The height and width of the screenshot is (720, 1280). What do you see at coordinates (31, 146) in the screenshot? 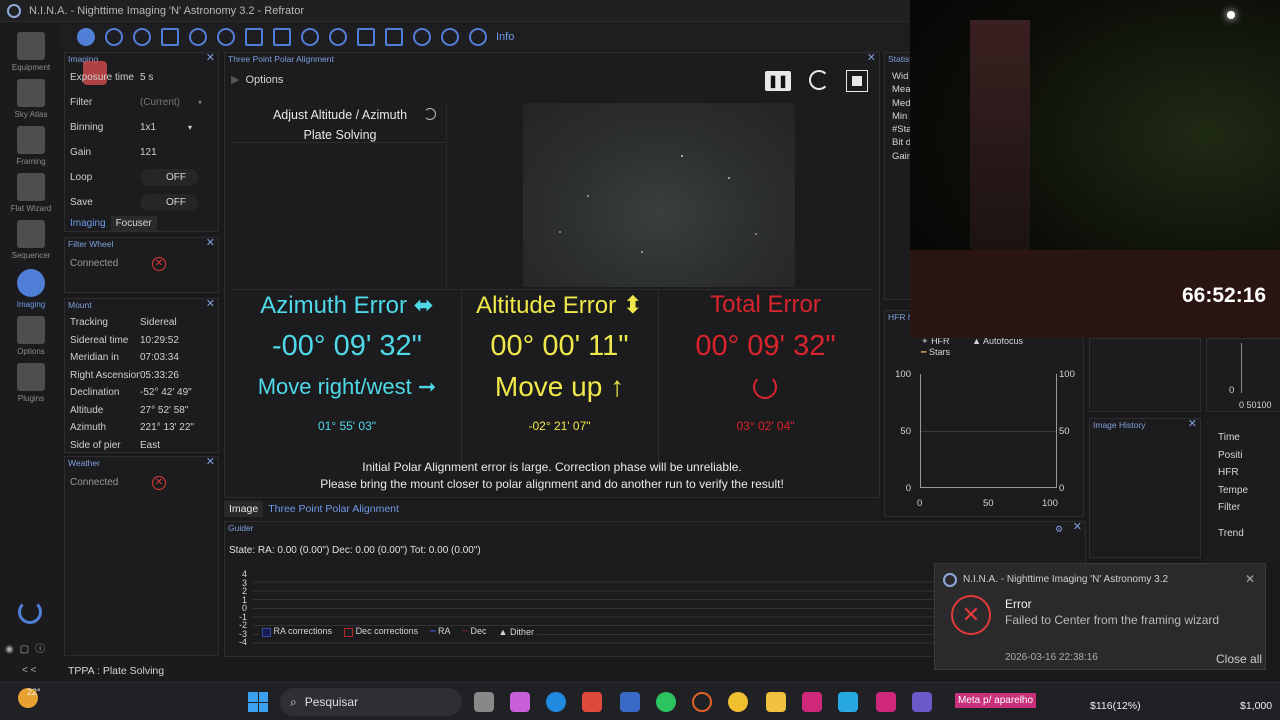
I see `sidebar-item-framing: Framing` at bounding box center [31, 146].